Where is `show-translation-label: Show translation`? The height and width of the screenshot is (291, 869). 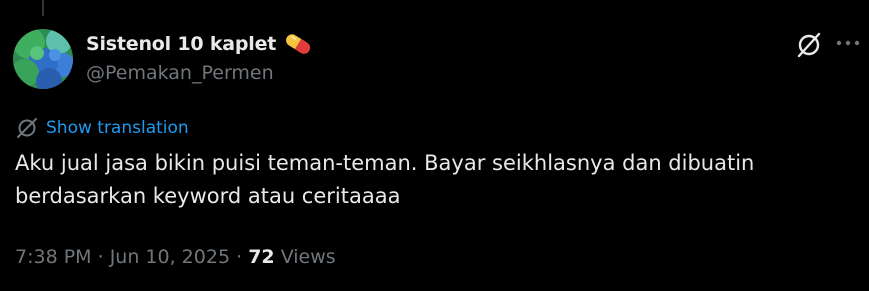 show-translation-label: Show translation is located at coordinates (117, 128).